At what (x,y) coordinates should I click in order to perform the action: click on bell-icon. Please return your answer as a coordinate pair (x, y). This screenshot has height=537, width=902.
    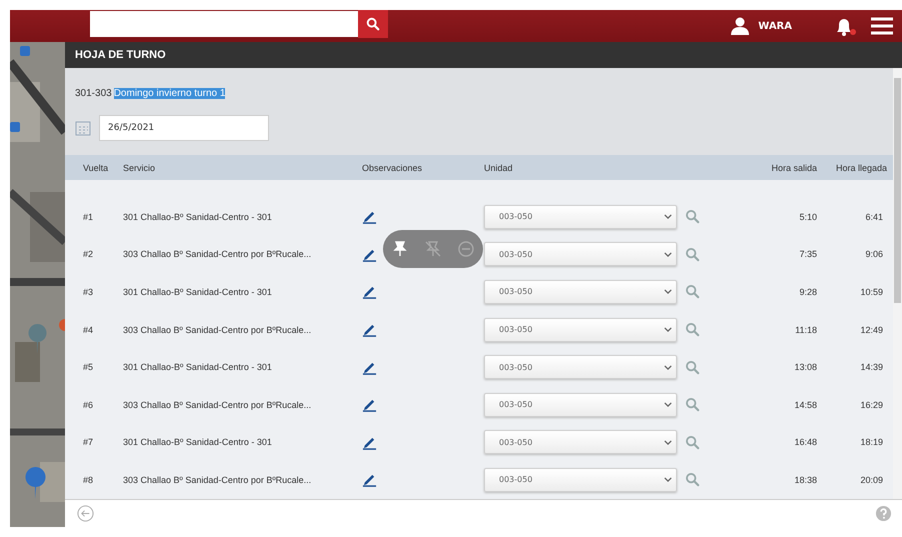
    Looking at the image, I should click on (846, 26).